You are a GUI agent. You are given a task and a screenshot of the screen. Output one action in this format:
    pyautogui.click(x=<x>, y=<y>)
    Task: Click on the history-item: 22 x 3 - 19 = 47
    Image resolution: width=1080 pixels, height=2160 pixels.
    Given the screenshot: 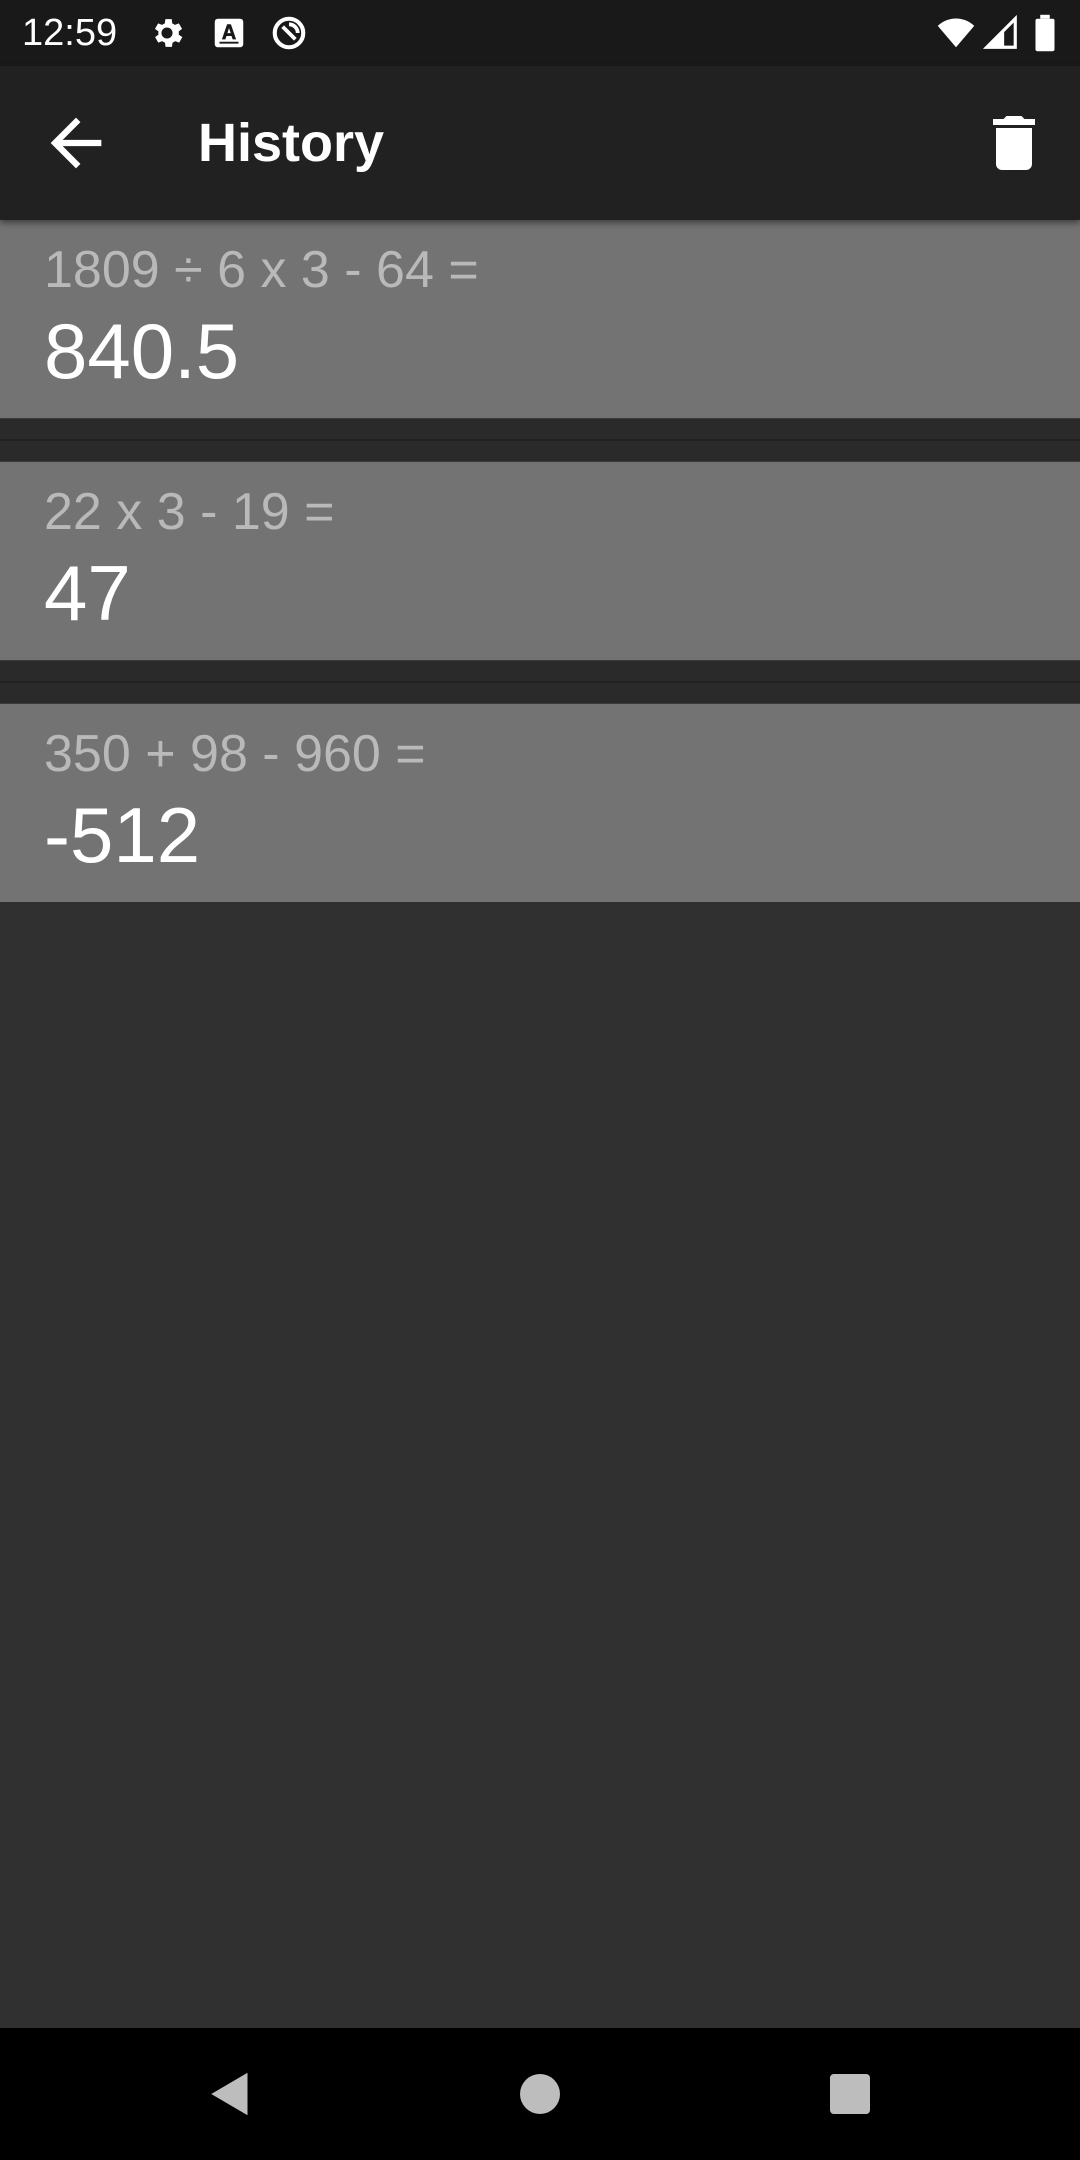 What is the action you would take?
    pyautogui.click(x=540, y=561)
    